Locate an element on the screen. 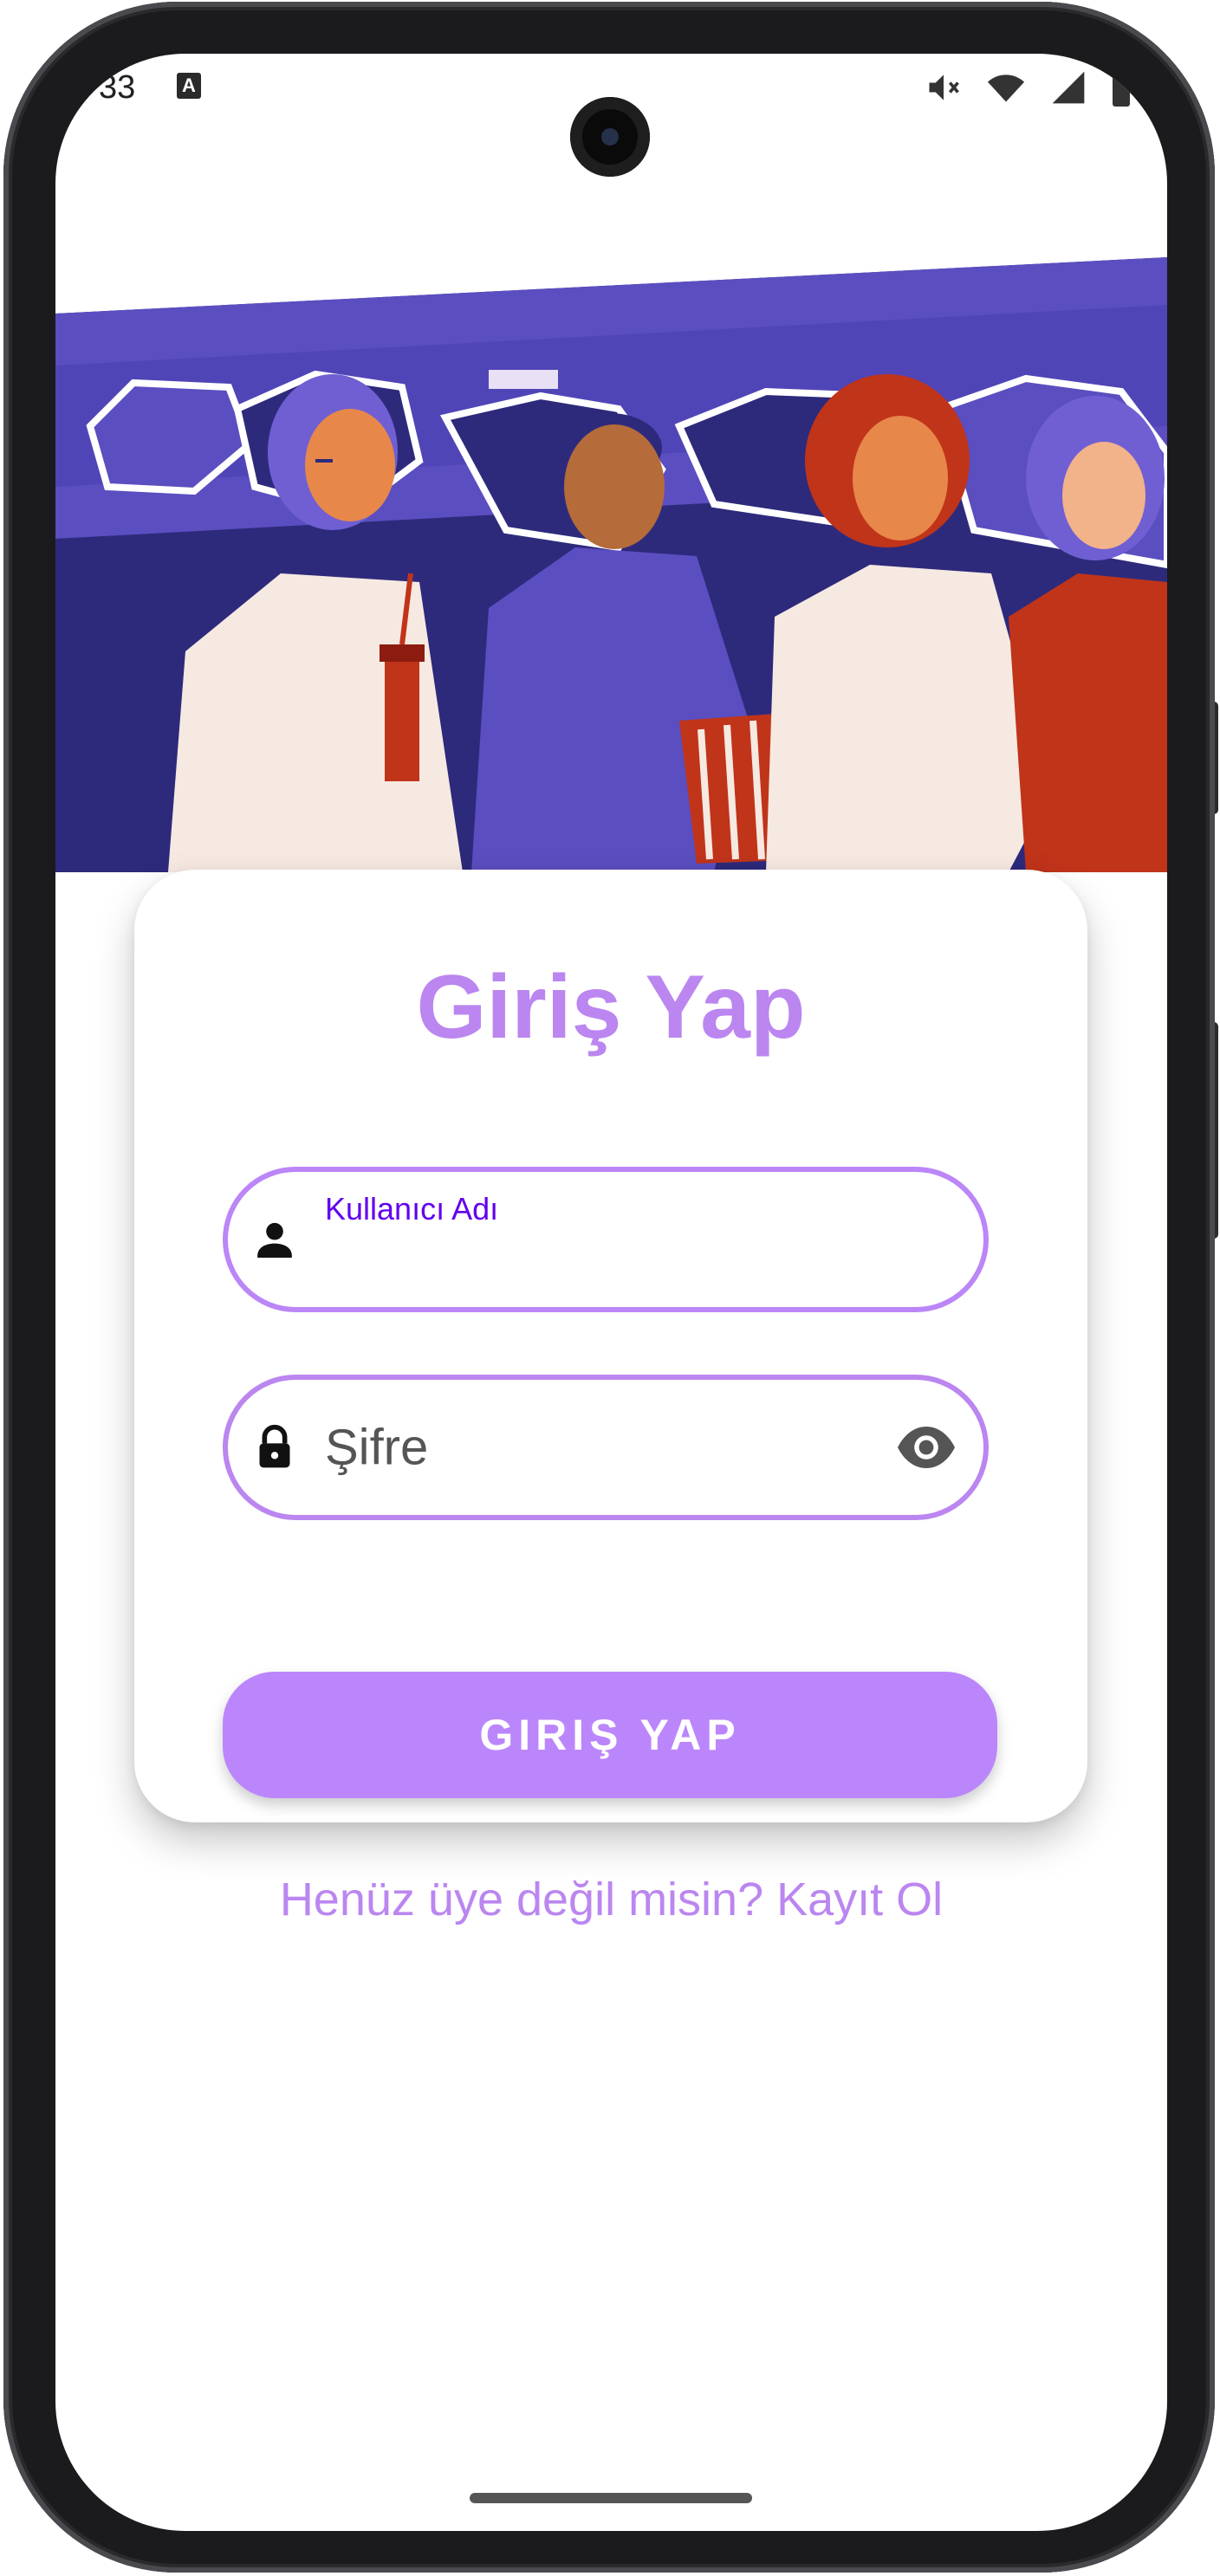  eye-icon is located at coordinates (926, 1447).